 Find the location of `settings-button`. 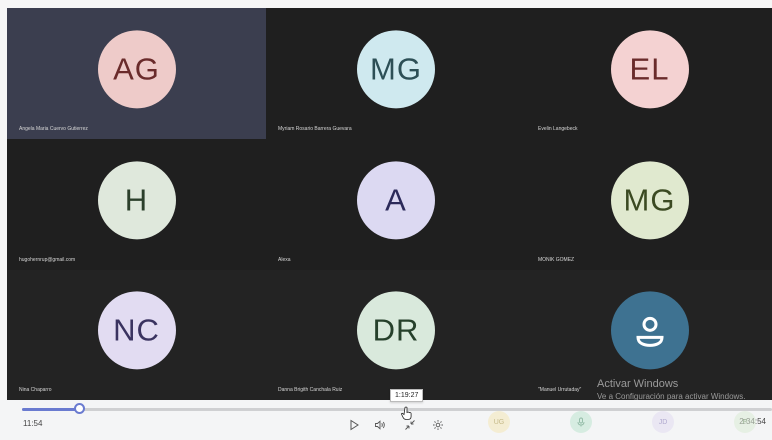

settings-button is located at coordinates (438, 425).